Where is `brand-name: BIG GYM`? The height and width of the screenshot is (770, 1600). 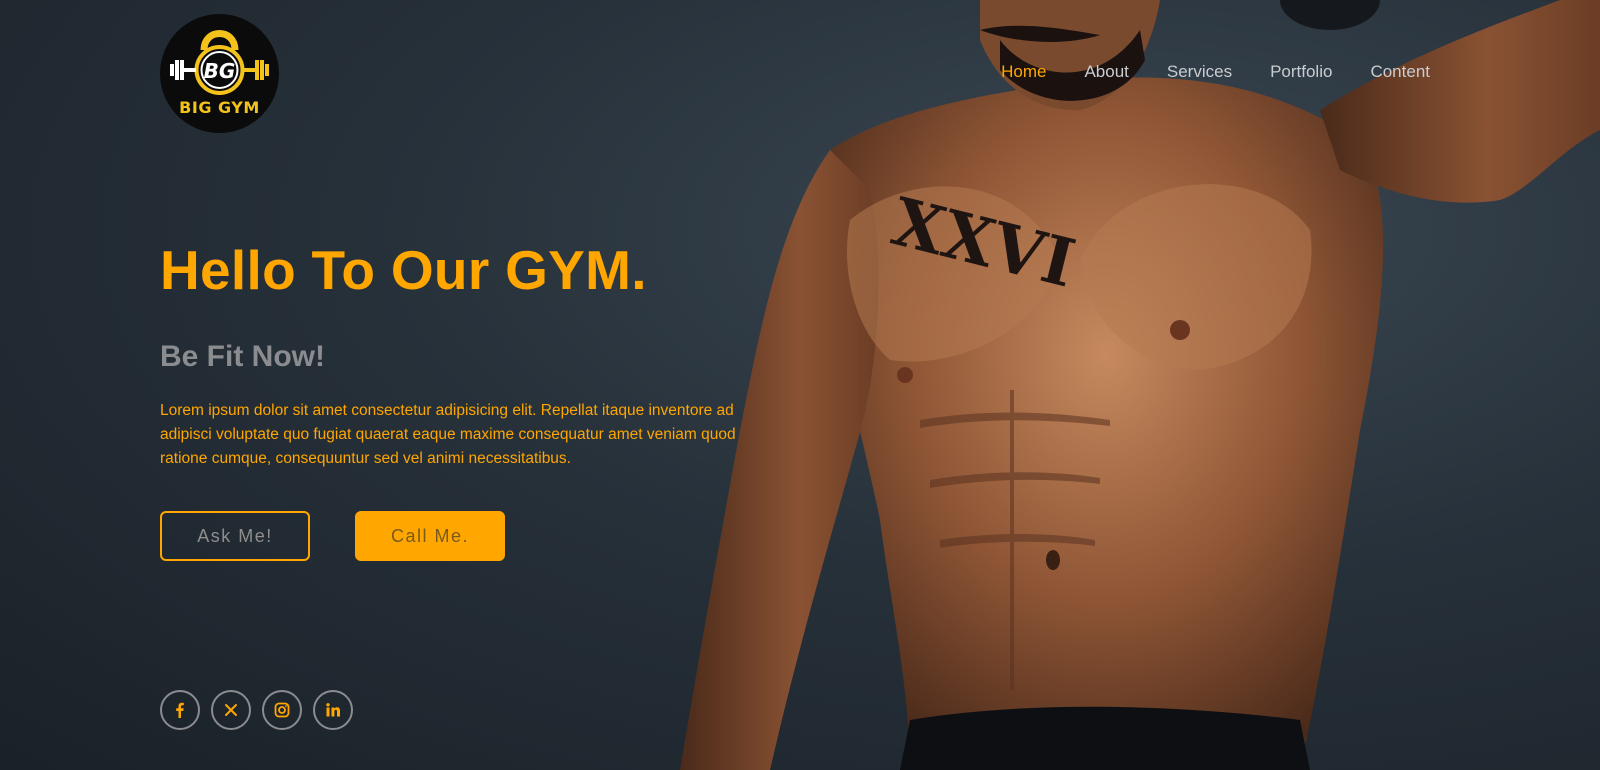 brand-name: BIG GYM is located at coordinates (219, 107).